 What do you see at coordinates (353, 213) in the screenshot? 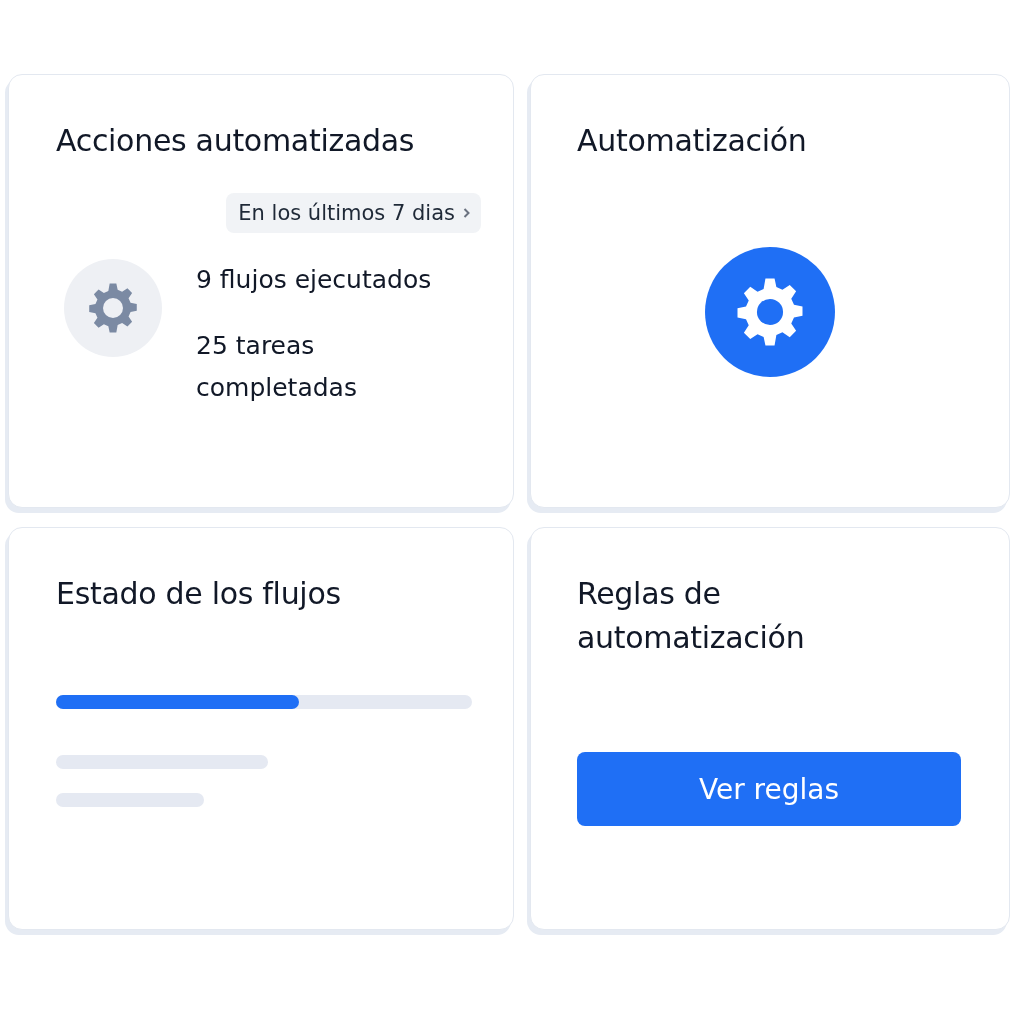
I see `period-button: En los últimos 7 dias` at bounding box center [353, 213].